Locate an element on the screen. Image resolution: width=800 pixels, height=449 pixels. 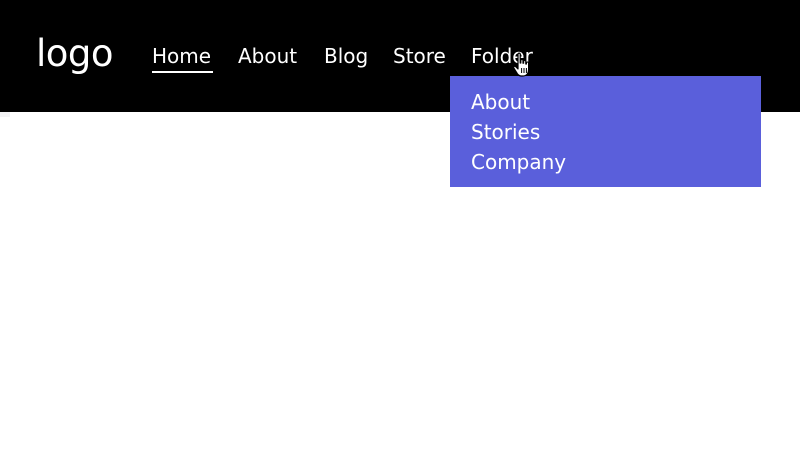
decorative-edge is located at coordinates (5, 114).